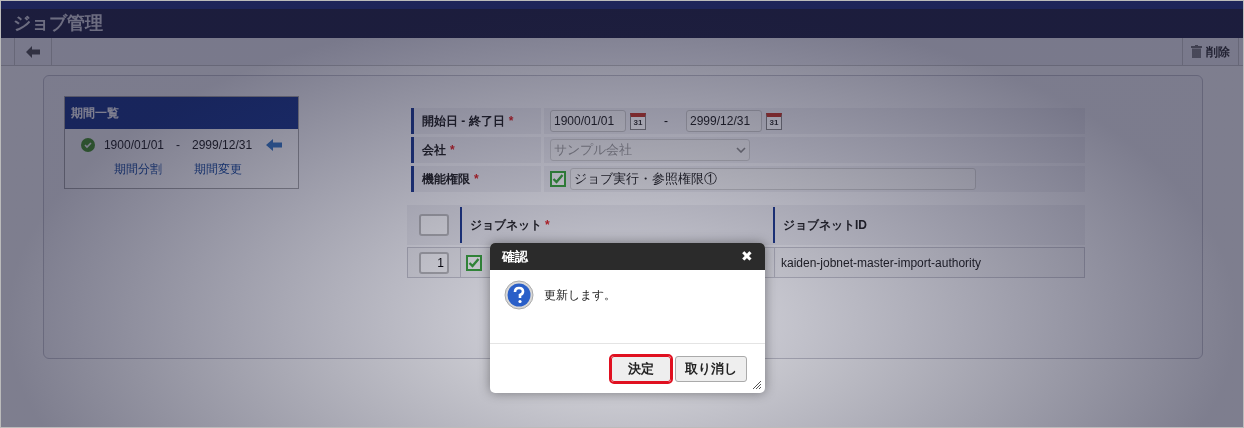  Describe the element at coordinates (433, 225) in the screenshot. I see `select-all-box` at that location.